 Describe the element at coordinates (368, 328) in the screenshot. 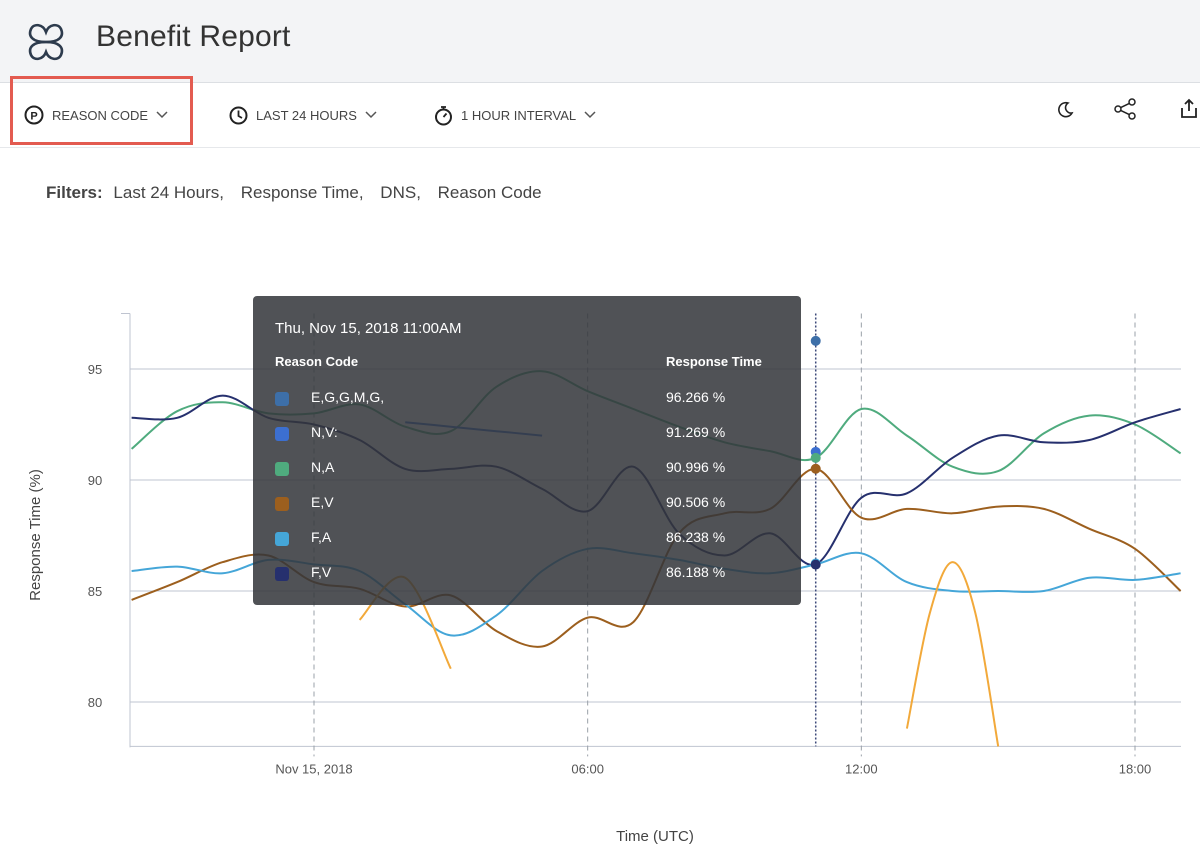

I see `tooltip-date: Thu, Nov 15, 2018 11:00AM` at that location.